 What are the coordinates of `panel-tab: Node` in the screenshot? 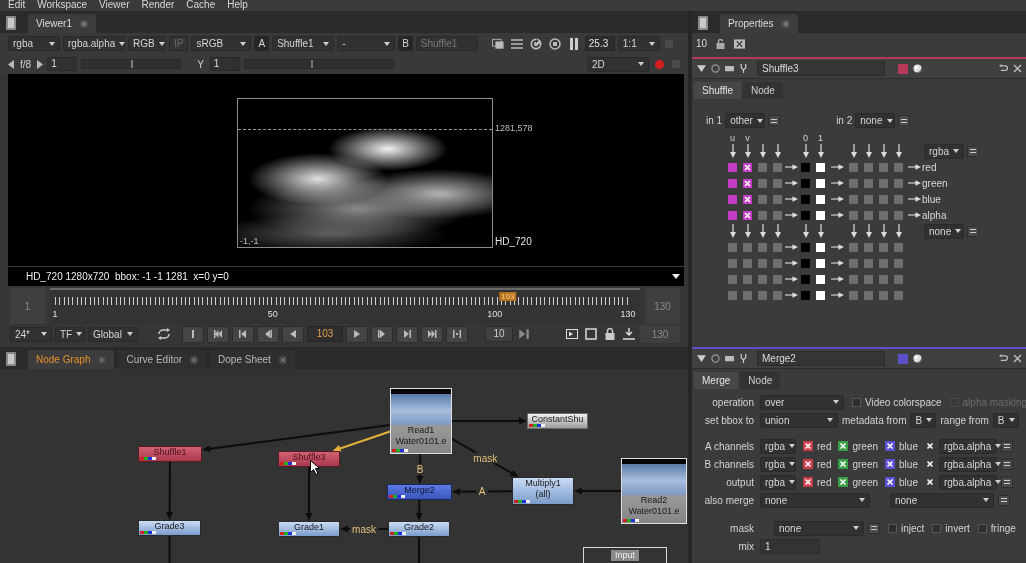 It's located at (762, 90).